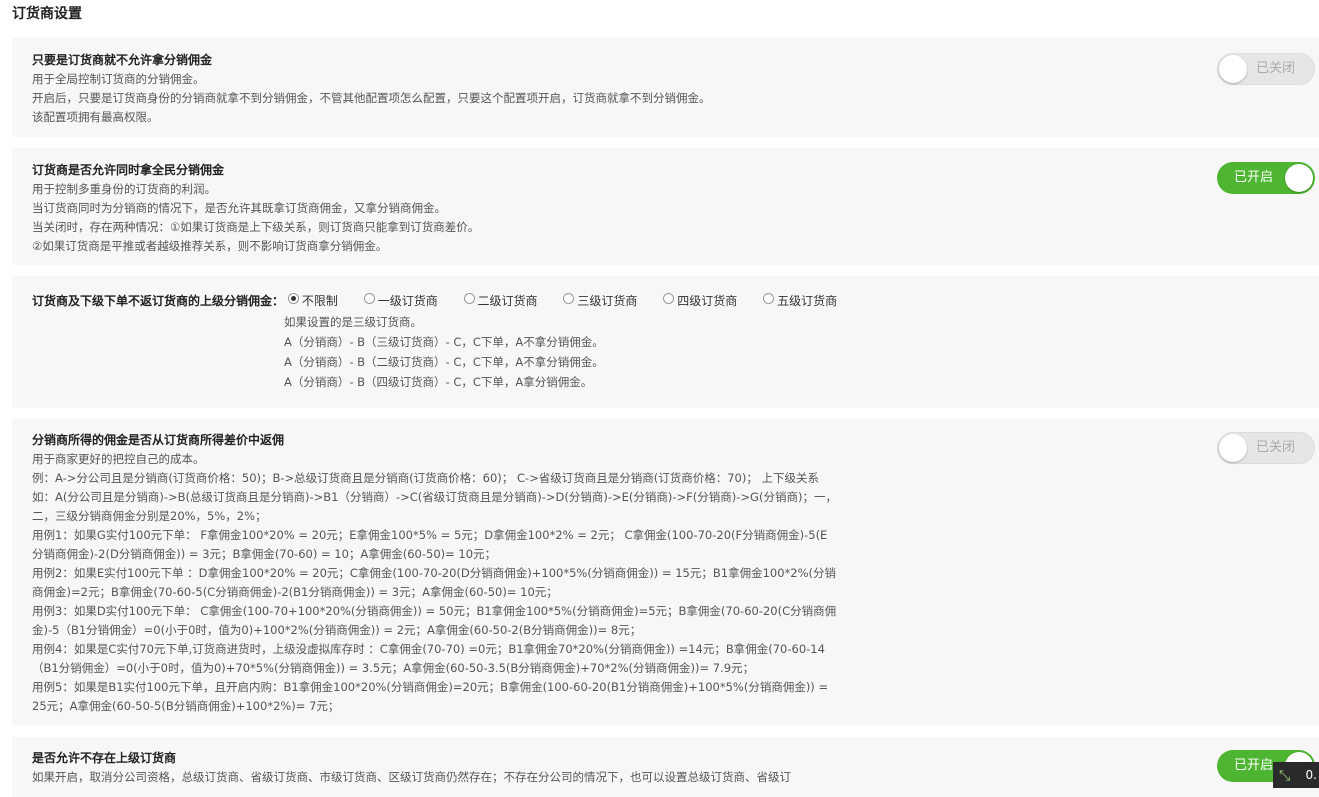 The width and height of the screenshot is (1319, 797). Describe the element at coordinates (95, 117) in the screenshot. I see `setting-desc: 该配置项拥有最高权限。` at that location.